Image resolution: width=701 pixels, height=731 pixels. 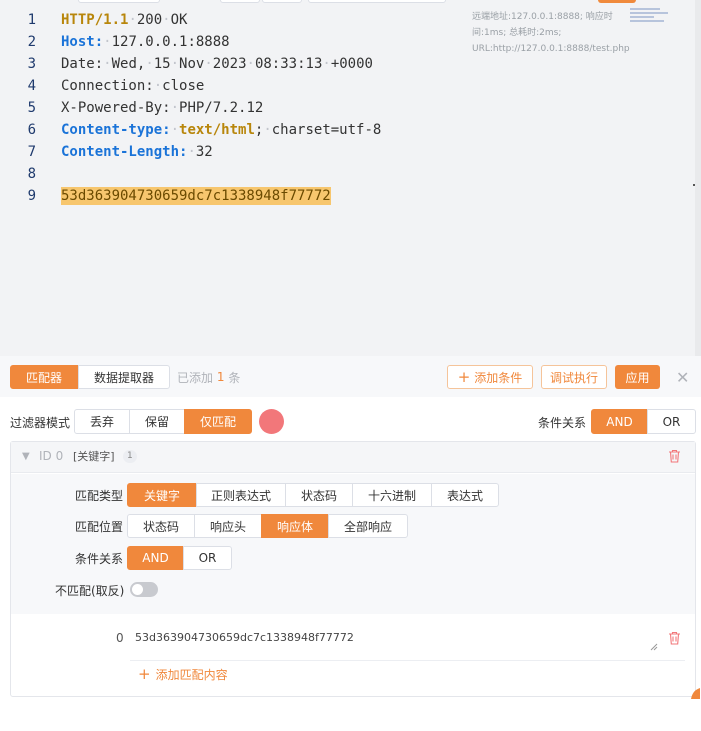 I want to click on line-content: X-Powered-By:·PHP/7.2.12, so click(x=162, y=108).